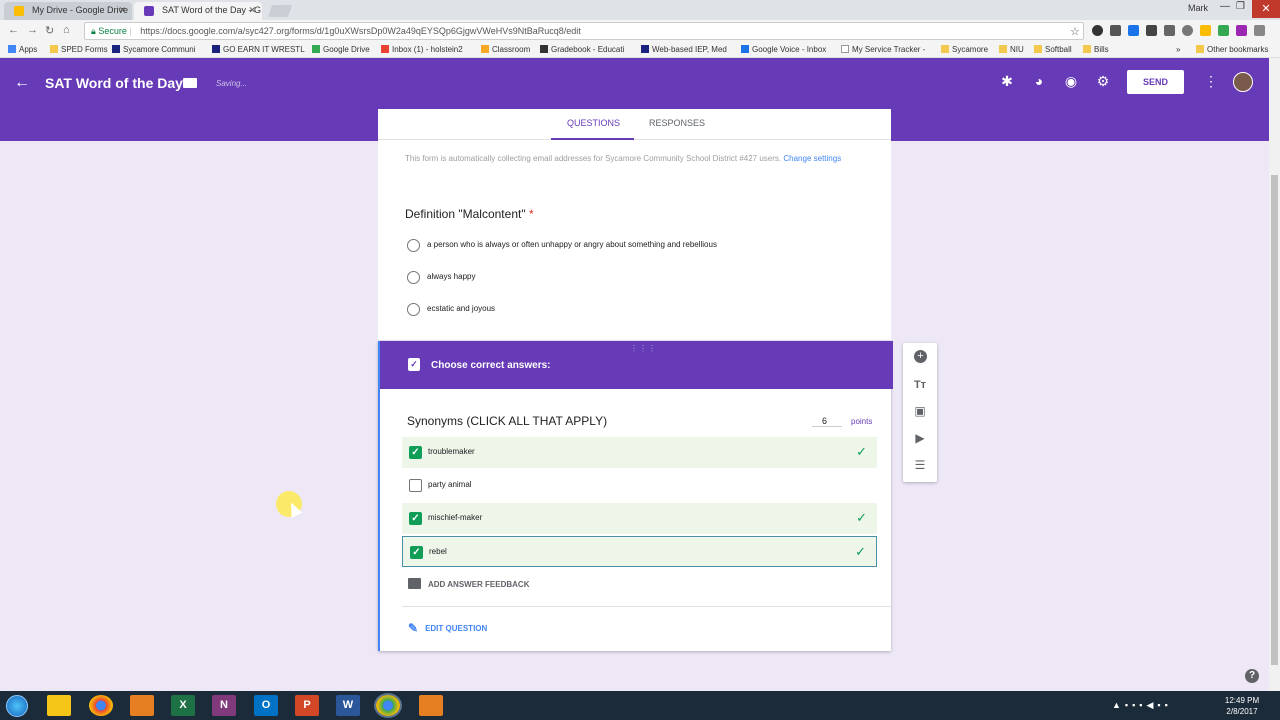 This screenshot has width=1280, height=720. I want to click on word-icon: W, so click(348, 705).